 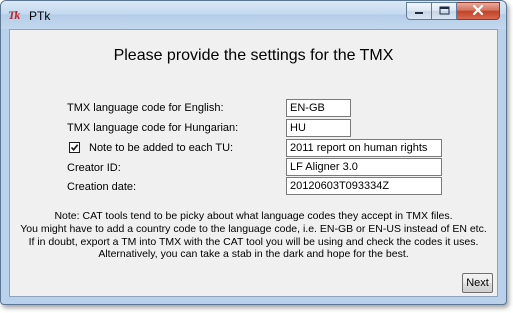 I want to click on close-icon, so click(x=478, y=11).